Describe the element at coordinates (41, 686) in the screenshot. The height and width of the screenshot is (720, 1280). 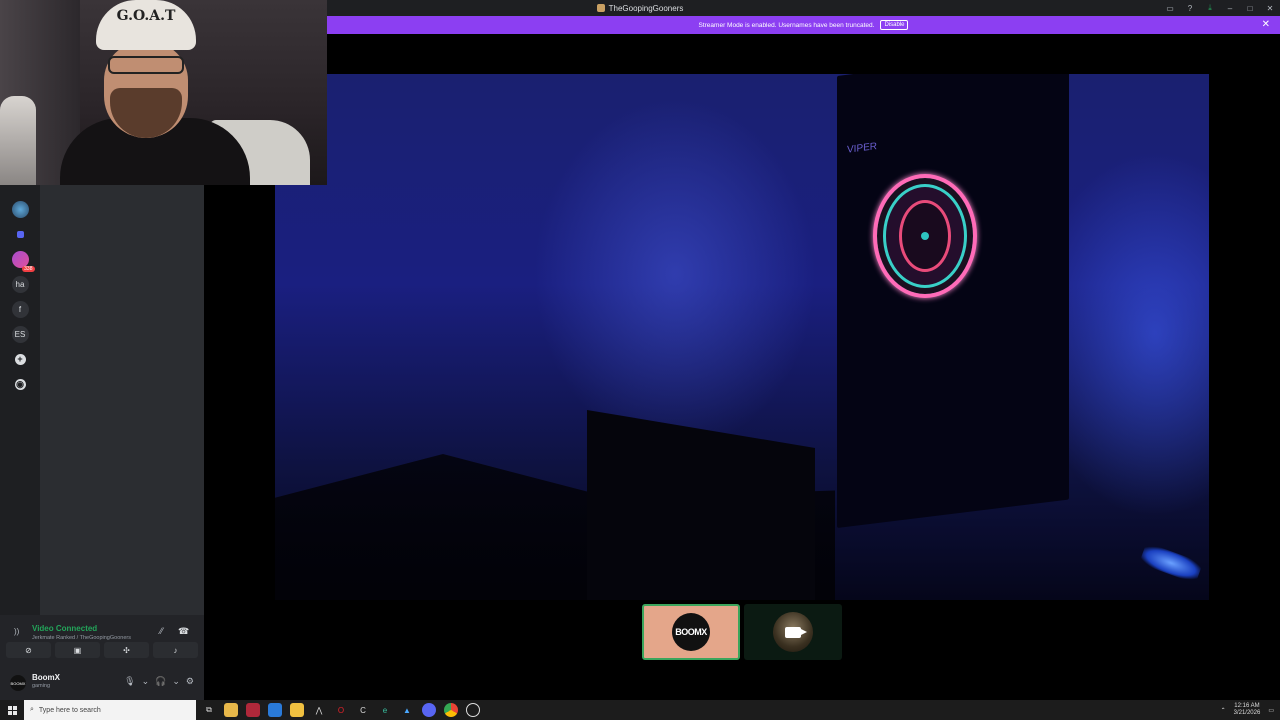
I see `user-status: gaming` at that location.